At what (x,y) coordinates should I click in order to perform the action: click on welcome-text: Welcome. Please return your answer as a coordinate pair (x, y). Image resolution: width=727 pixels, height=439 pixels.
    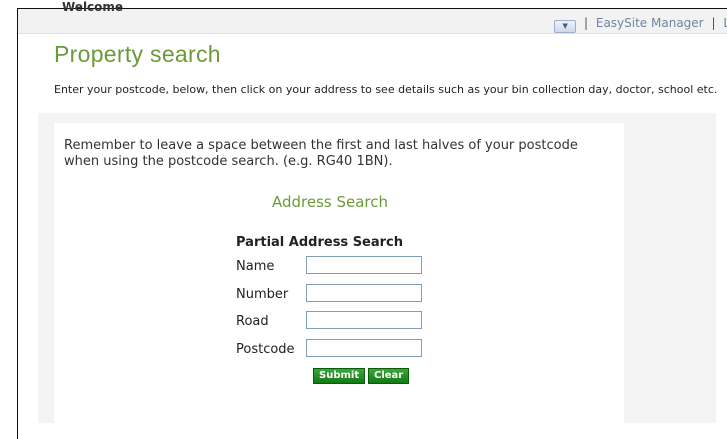
    Looking at the image, I should click on (93, 7).